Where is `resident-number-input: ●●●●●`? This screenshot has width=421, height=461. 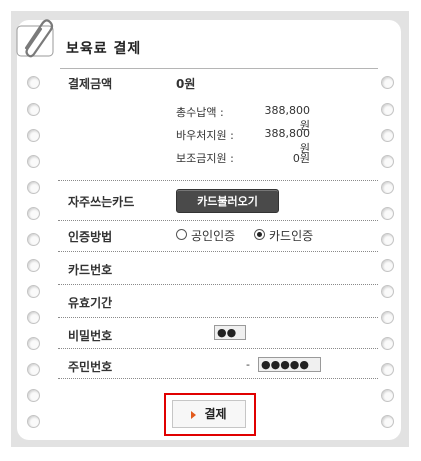
resident-number-input: ●●●●● is located at coordinates (289, 364).